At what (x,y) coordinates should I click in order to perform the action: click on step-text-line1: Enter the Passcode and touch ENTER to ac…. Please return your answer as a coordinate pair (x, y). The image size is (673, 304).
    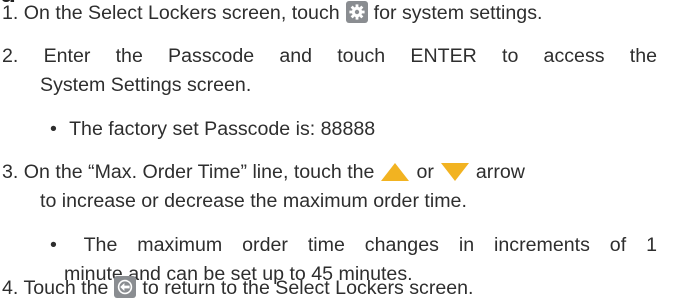
    Looking at the image, I should click on (350, 56).